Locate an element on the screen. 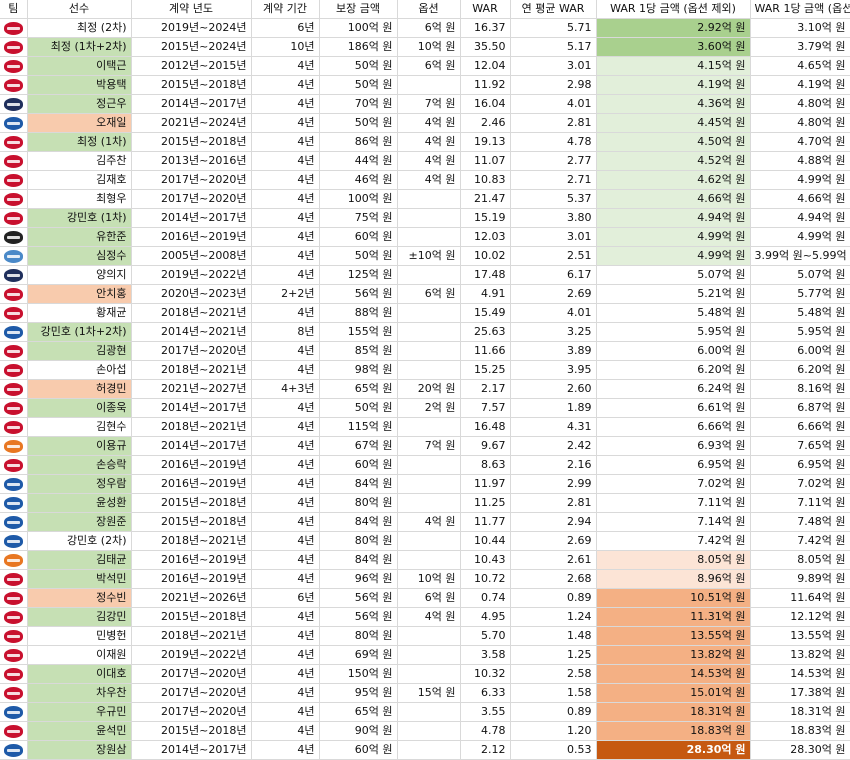 The width and height of the screenshot is (850, 760). contract-year-cell: 2014년~2017년 is located at coordinates (191, 218).